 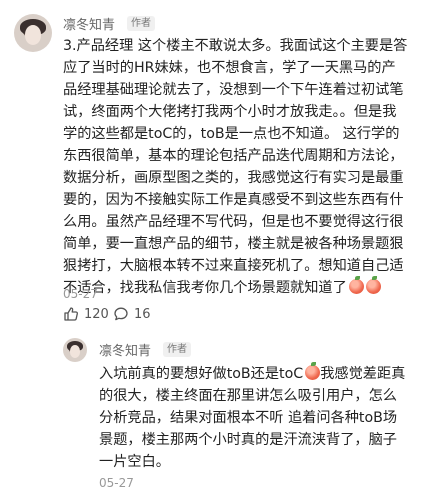 What do you see at coordinates (121, 314) in the screenshot?
I see `comment-bubble-icon` at bounding box center [121, 314].